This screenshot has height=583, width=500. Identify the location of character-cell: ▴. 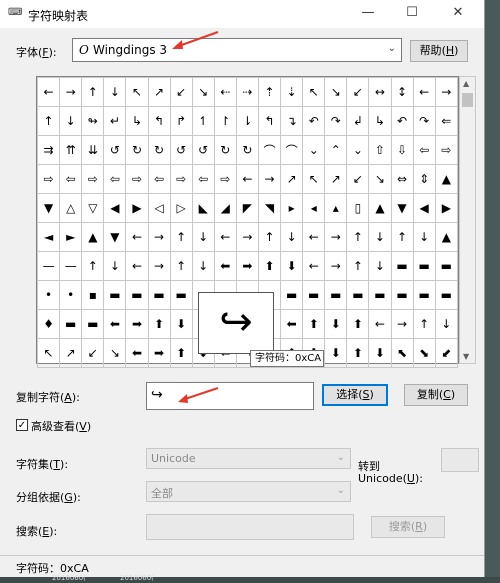
(336, 208).